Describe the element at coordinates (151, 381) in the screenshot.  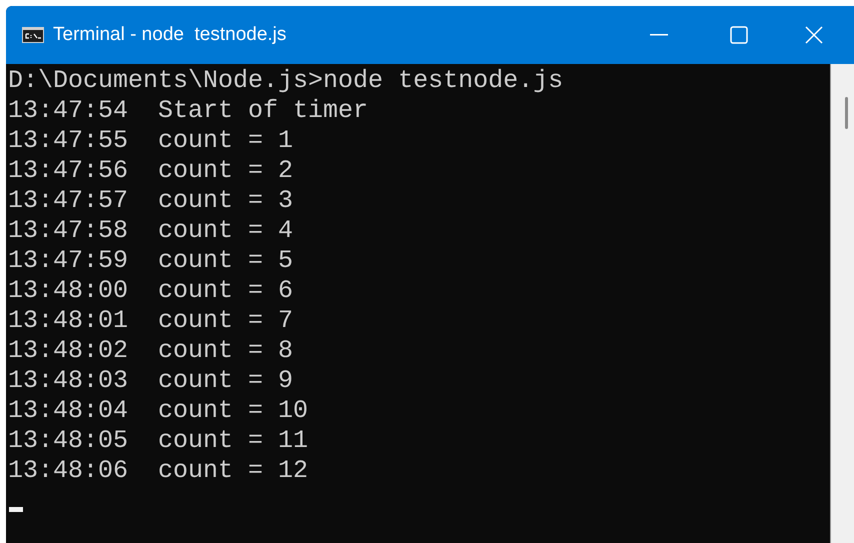
I see `console-line: 13:48:03 count = 9` at that location.